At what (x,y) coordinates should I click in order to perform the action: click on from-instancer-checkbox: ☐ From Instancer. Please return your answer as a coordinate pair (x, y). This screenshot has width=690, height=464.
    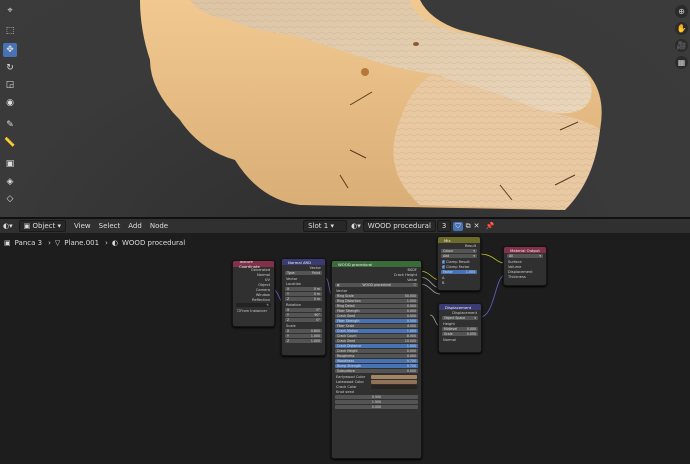
    Looking at the image, I should click on (253, 310).